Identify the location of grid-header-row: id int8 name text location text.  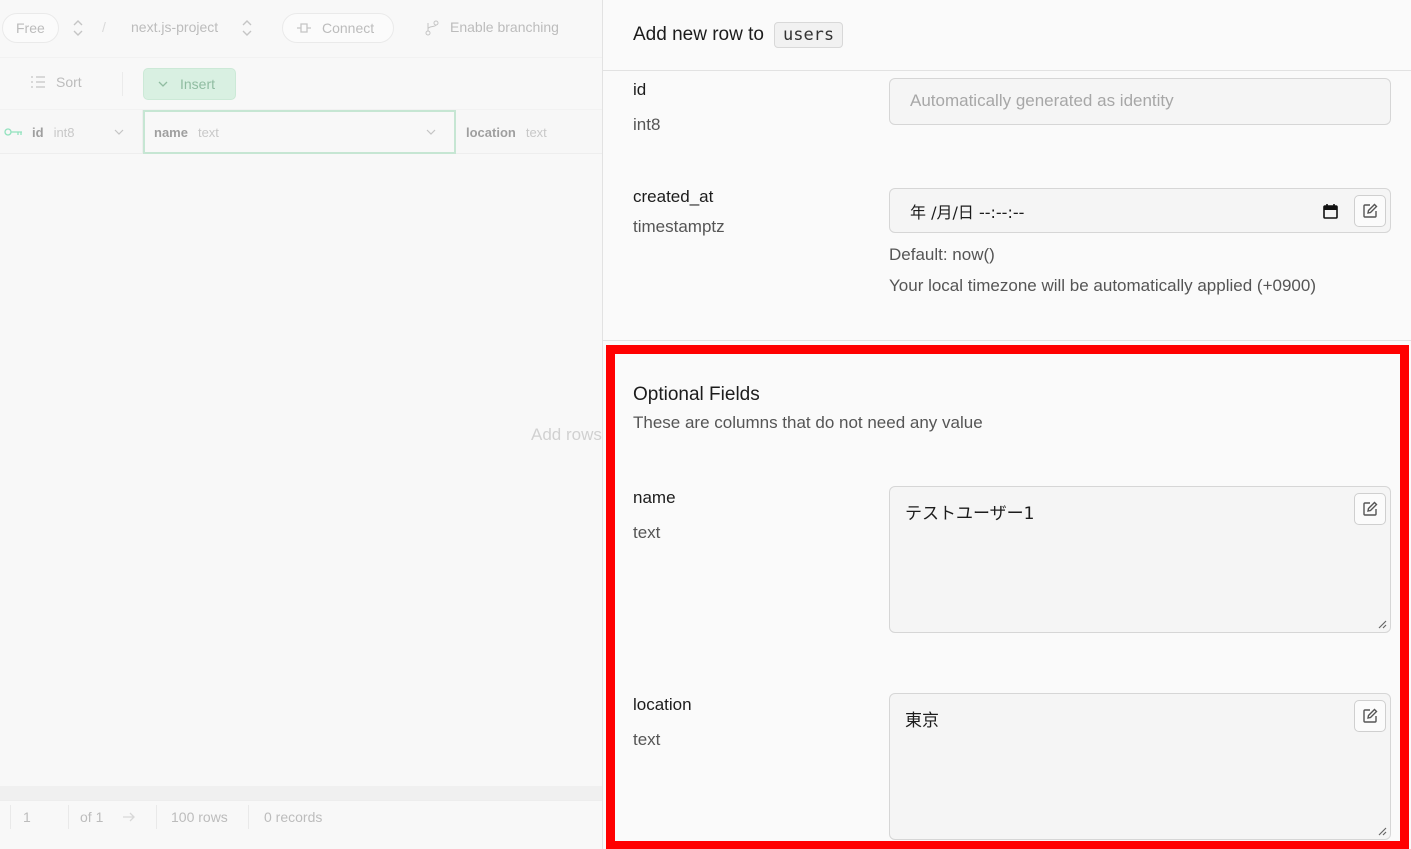
(301, 132).